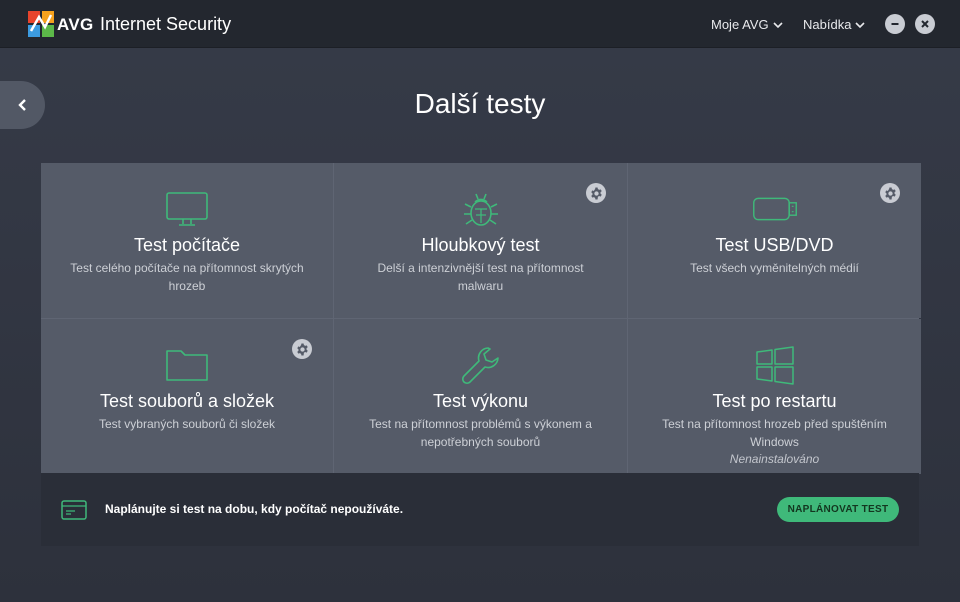 This screenshot has height=602, width=960. I want to click on menu-my-avg-label: Moje AVG, so click(740, 24).